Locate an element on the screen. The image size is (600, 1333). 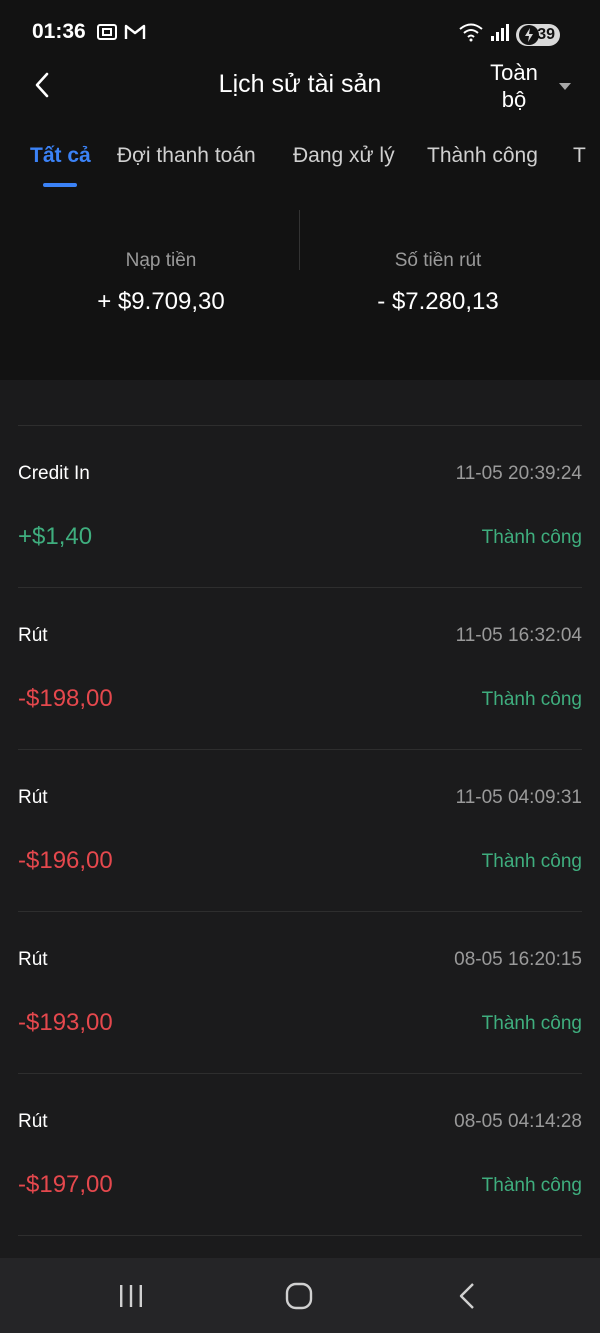
deposit-value: + $9.709,30 is located at coordinates (161, 301).